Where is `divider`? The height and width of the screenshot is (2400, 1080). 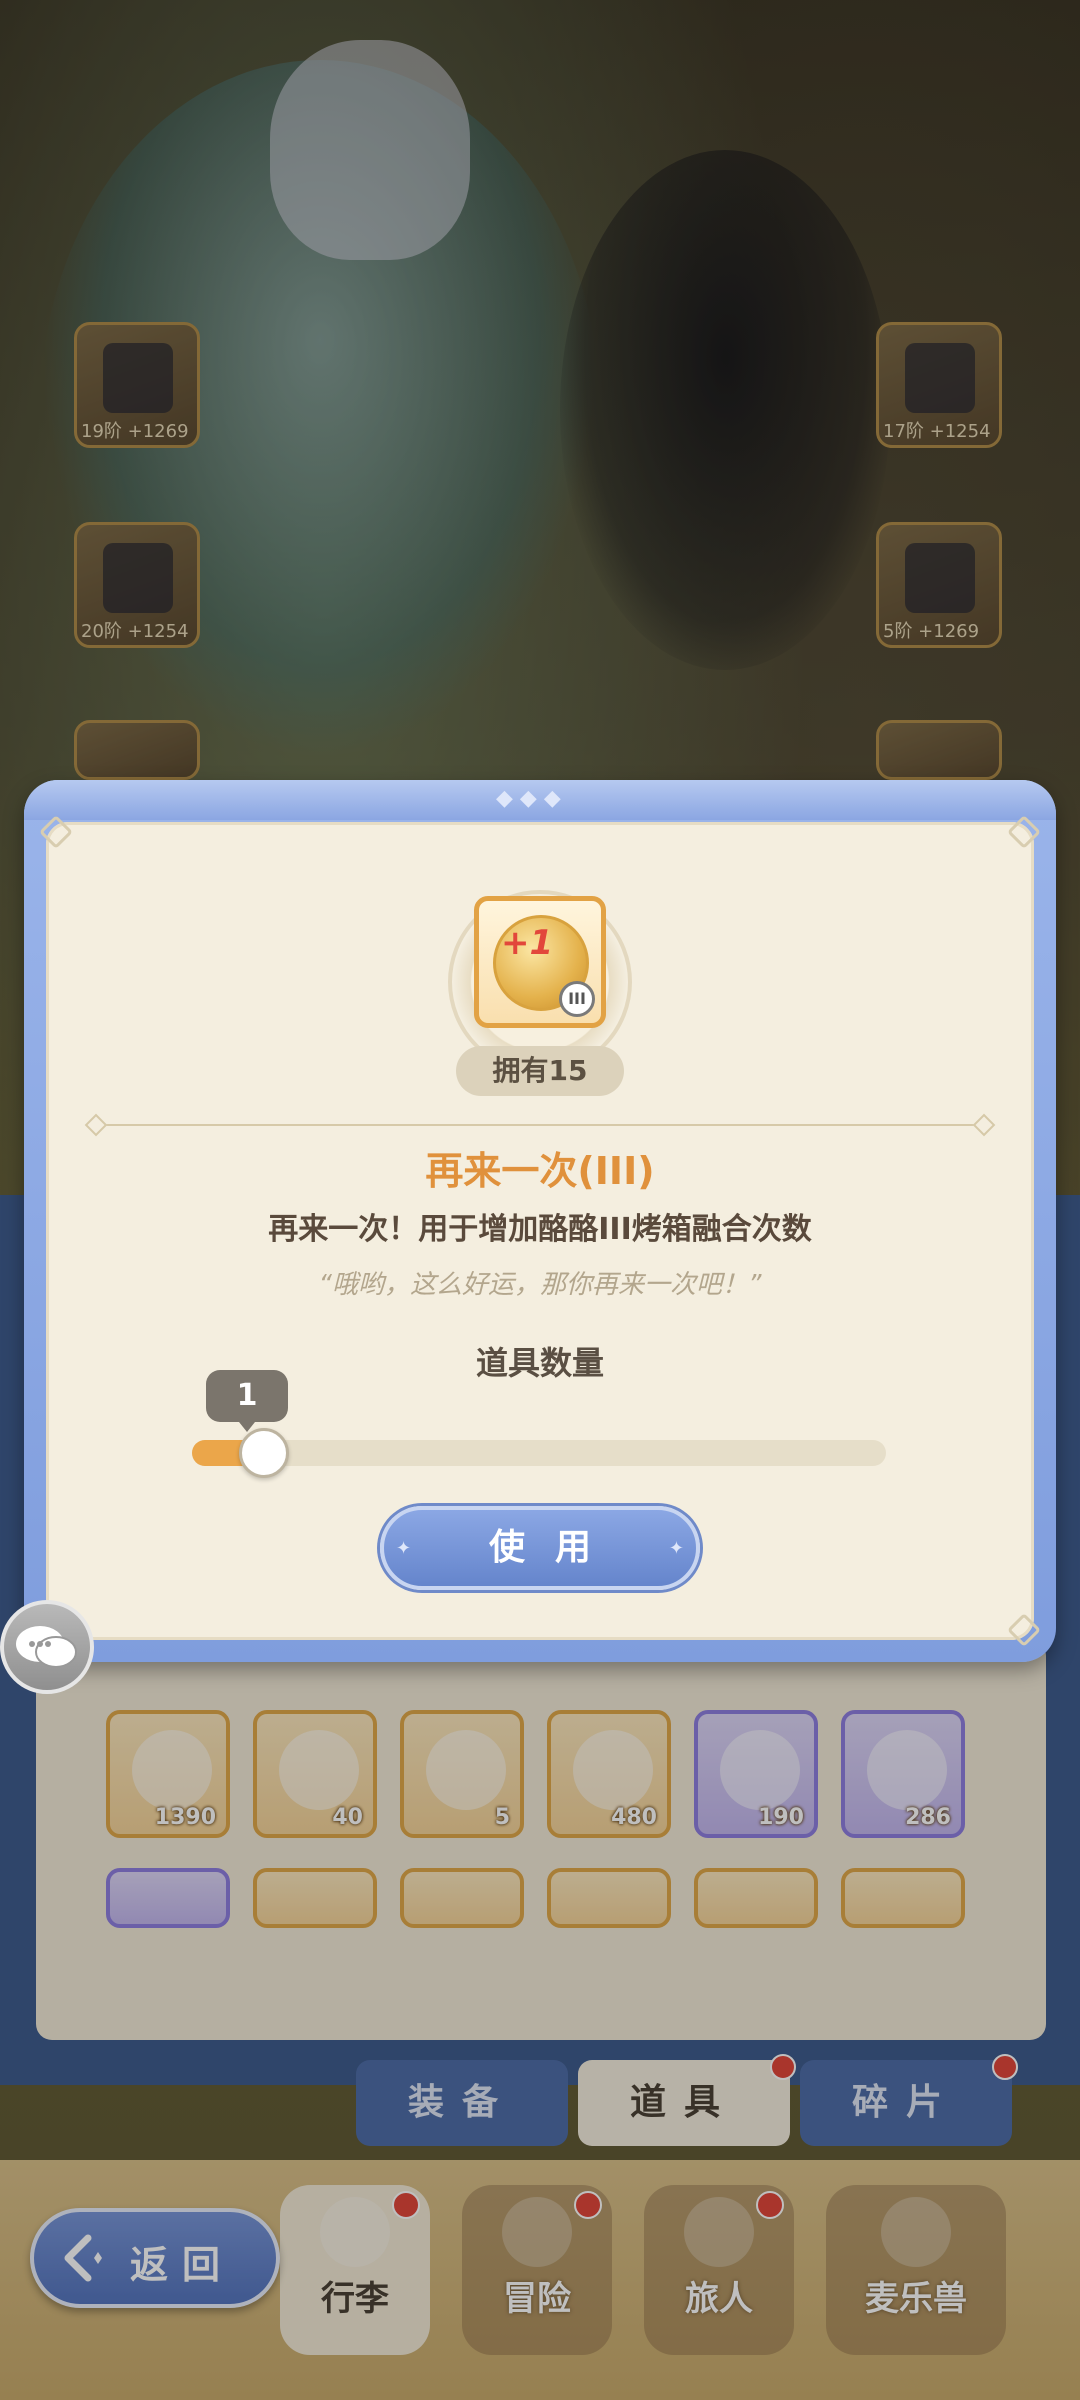
divider is located at coordinates (540, 1125).